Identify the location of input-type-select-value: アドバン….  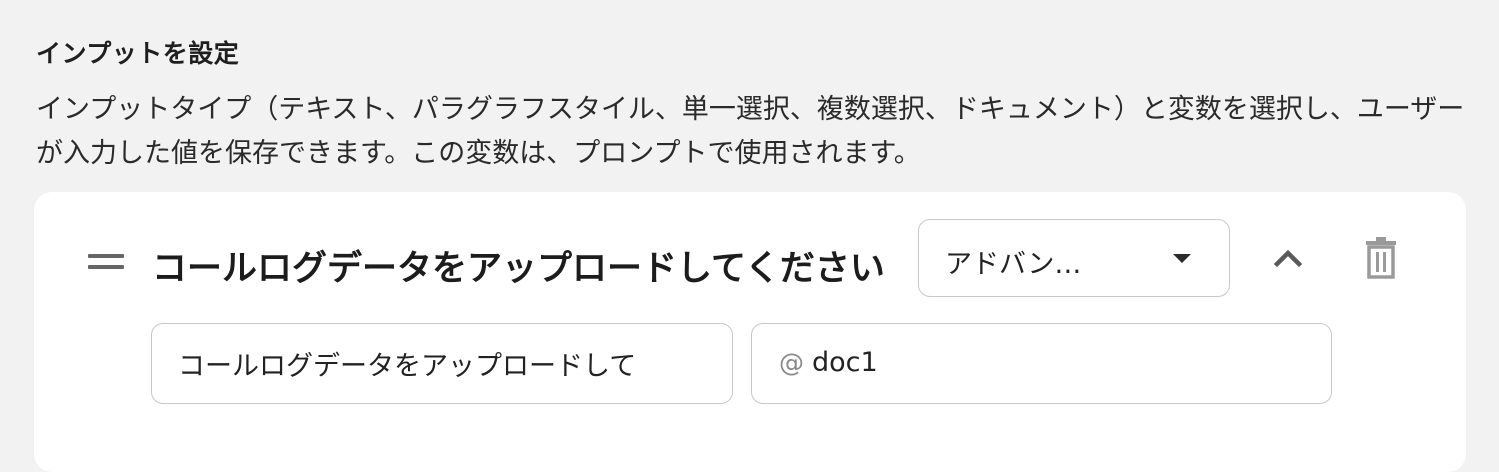
(1013, 264).